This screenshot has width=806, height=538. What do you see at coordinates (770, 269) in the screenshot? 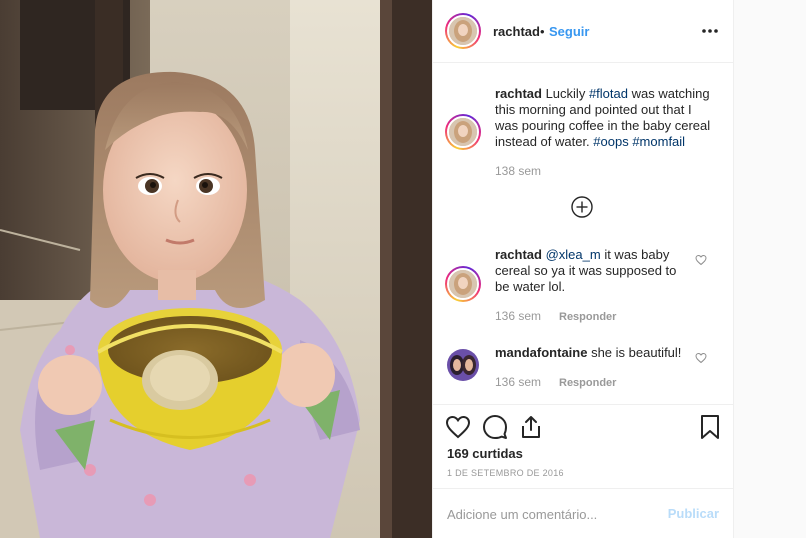
I see `page-background` at bounding box center [770, 269].